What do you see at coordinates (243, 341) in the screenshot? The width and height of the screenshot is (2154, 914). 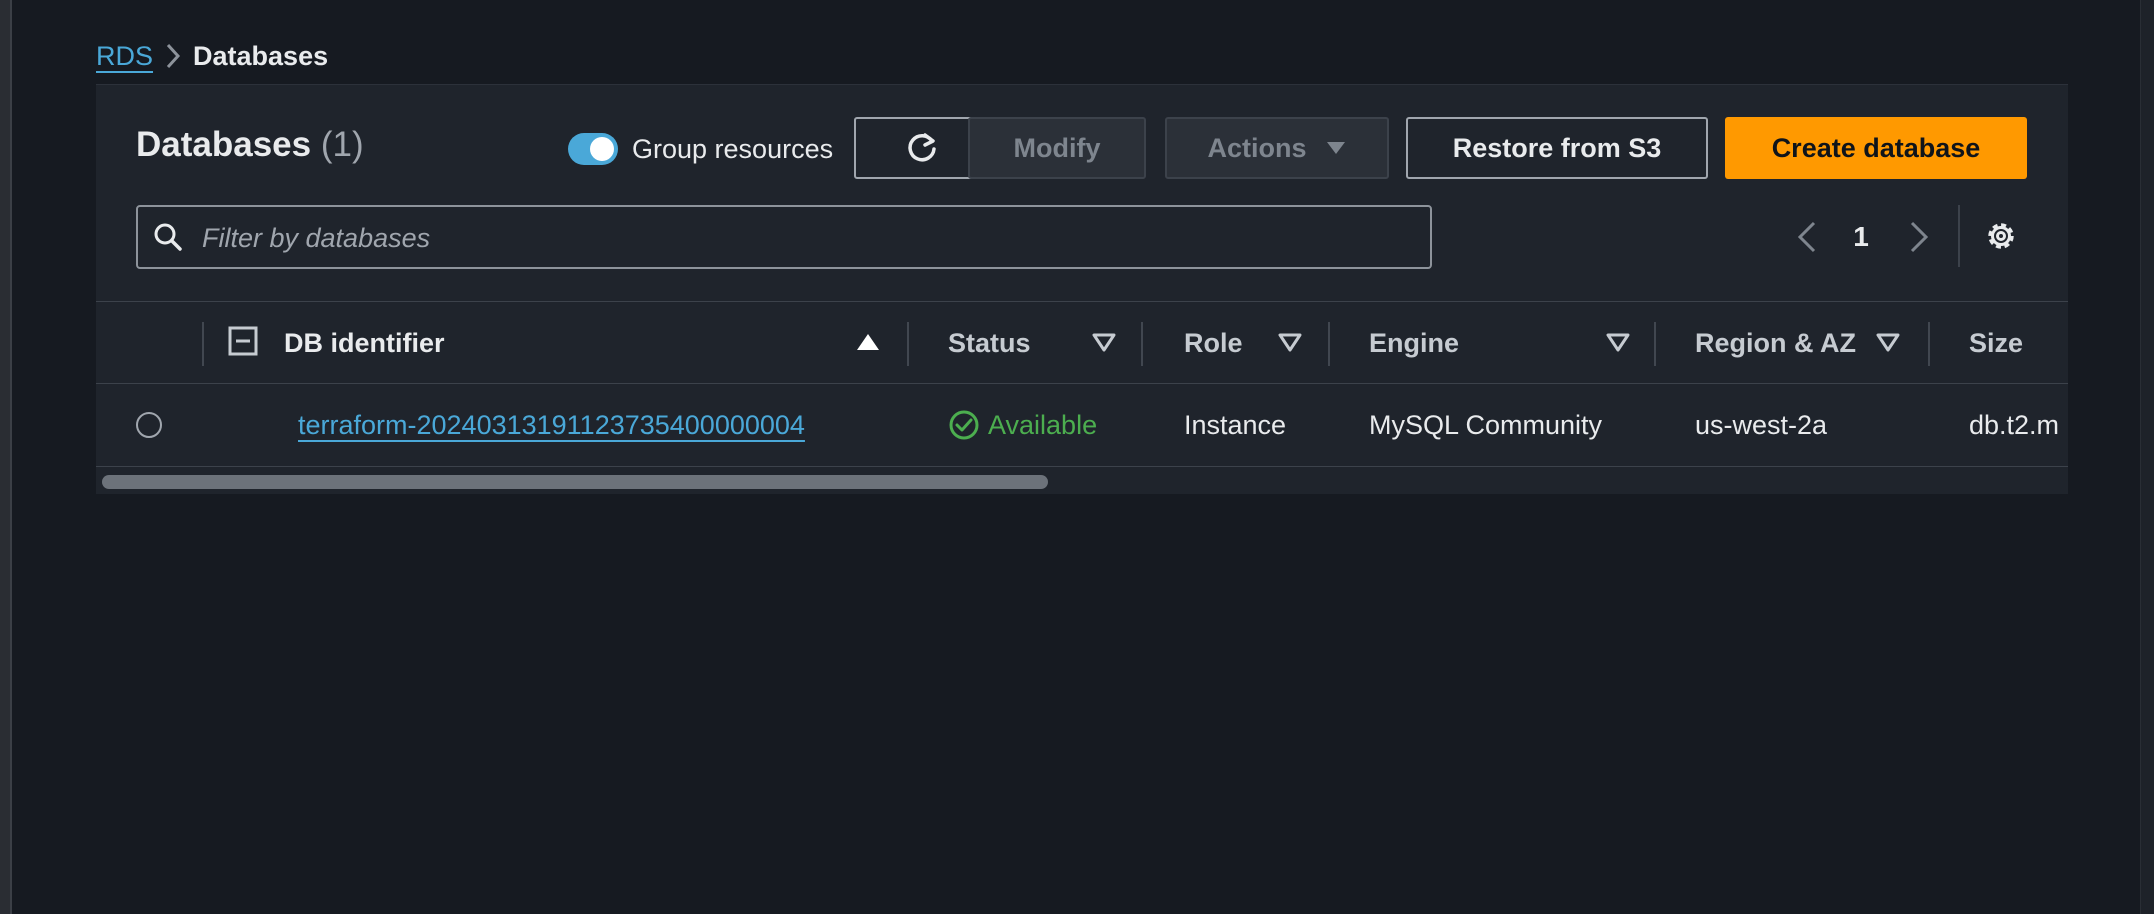 I see `collapse-icon` at bounding box center [243, 341].